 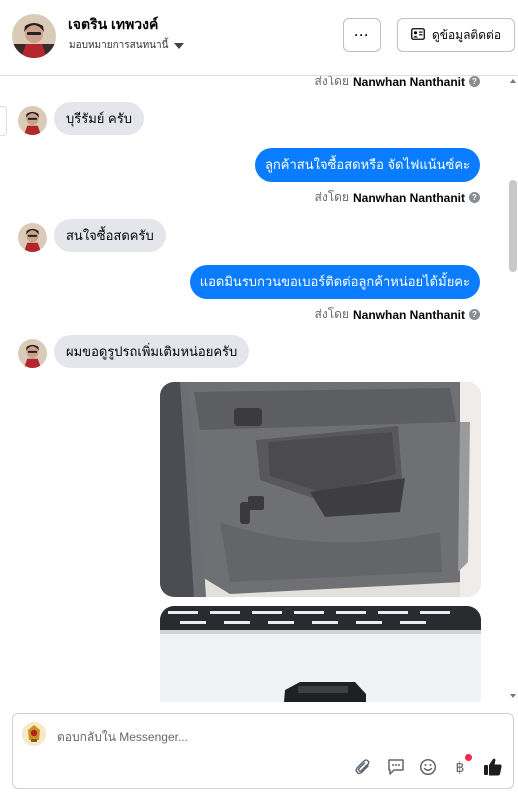 I want to click on scroll-up-icon, so click(x=513, y=81).